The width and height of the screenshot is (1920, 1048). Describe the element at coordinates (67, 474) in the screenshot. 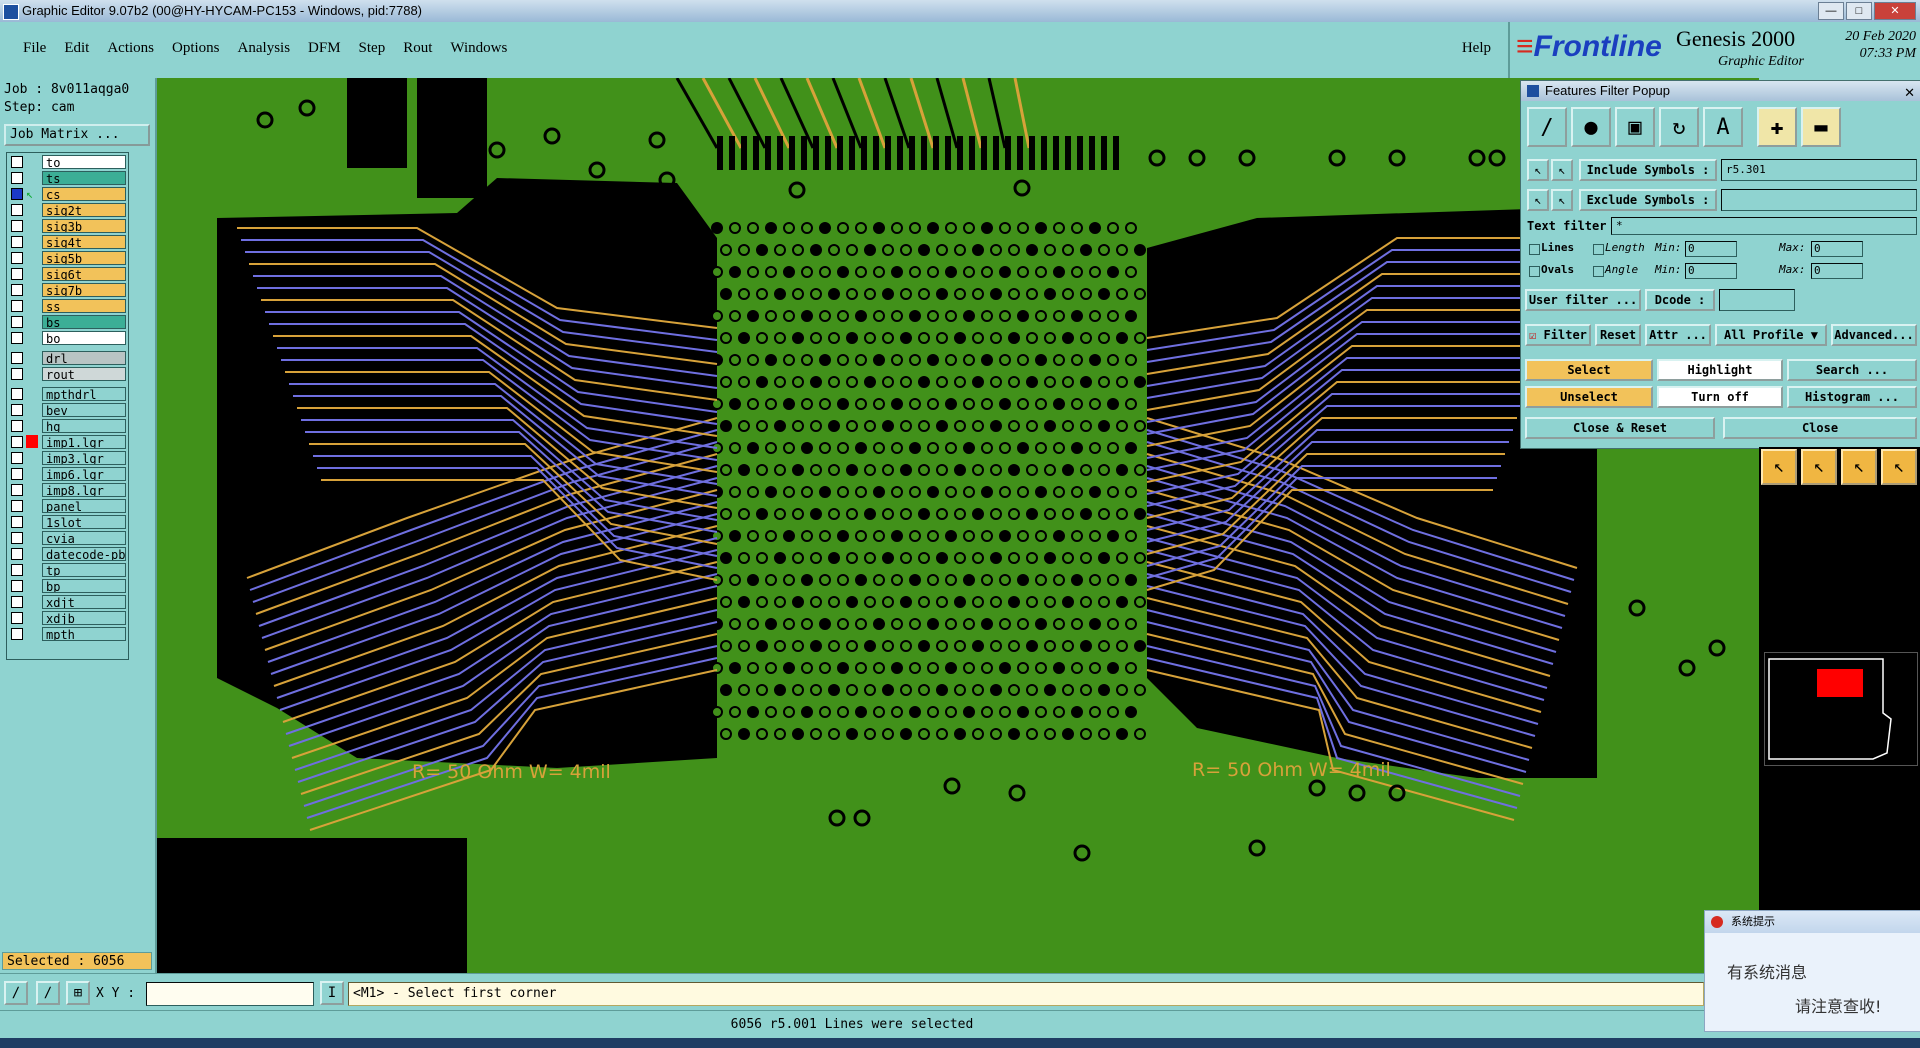

I see `layer-row: imp6.lgr` at that location.